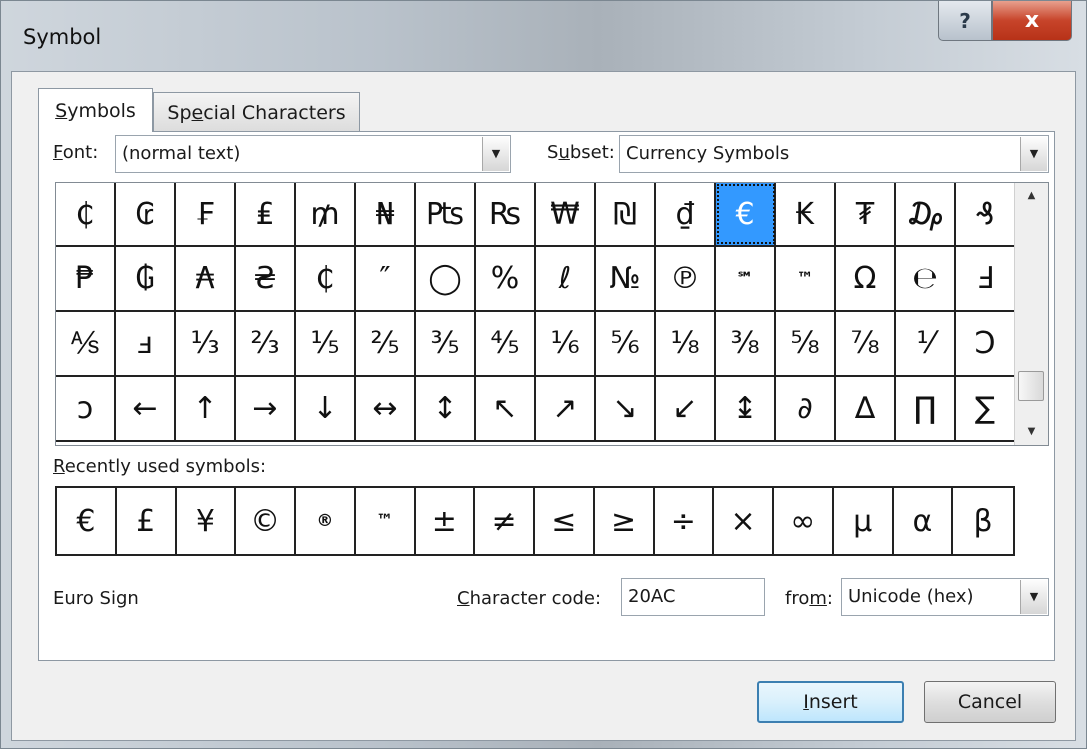 Image resolution: width=1087 pixels, height=749 pixels. I want to click on symbol-cell: ↖, so click(506, 408).